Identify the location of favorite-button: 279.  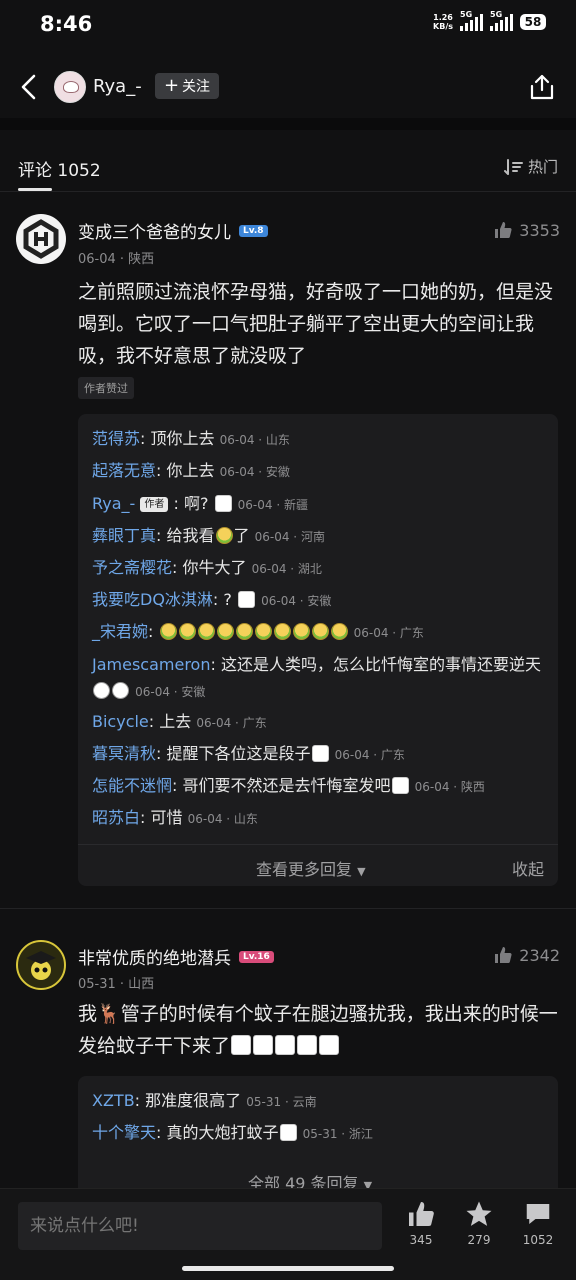
(479, 1223).